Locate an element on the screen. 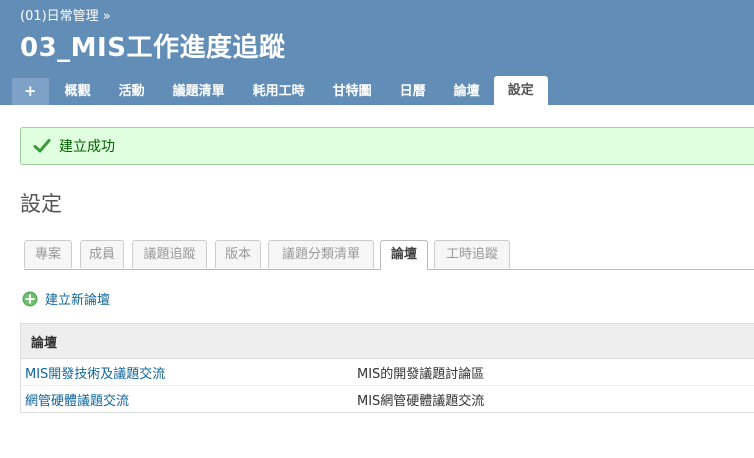 The width and height of the screenshot is (754, 458). new-forum-link: 建立新論壇 is located at coordinates (66, 298).